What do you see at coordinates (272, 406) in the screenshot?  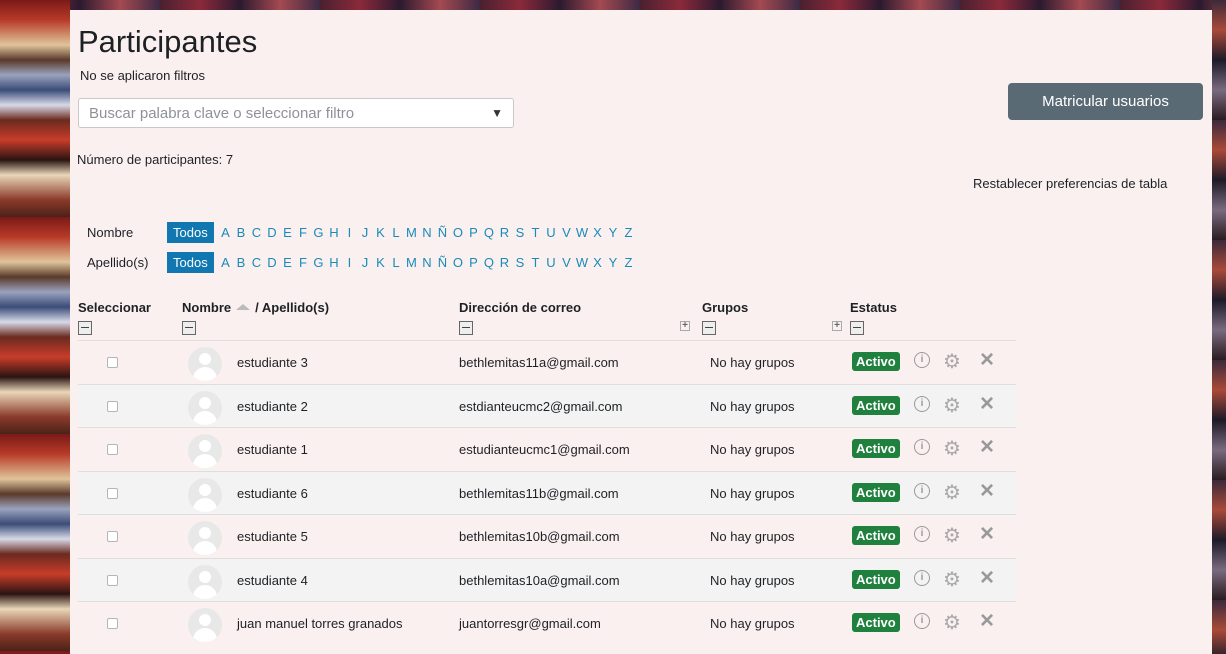 I see `participant-name-link: estudiante 2` at bounding box center [272, 406].